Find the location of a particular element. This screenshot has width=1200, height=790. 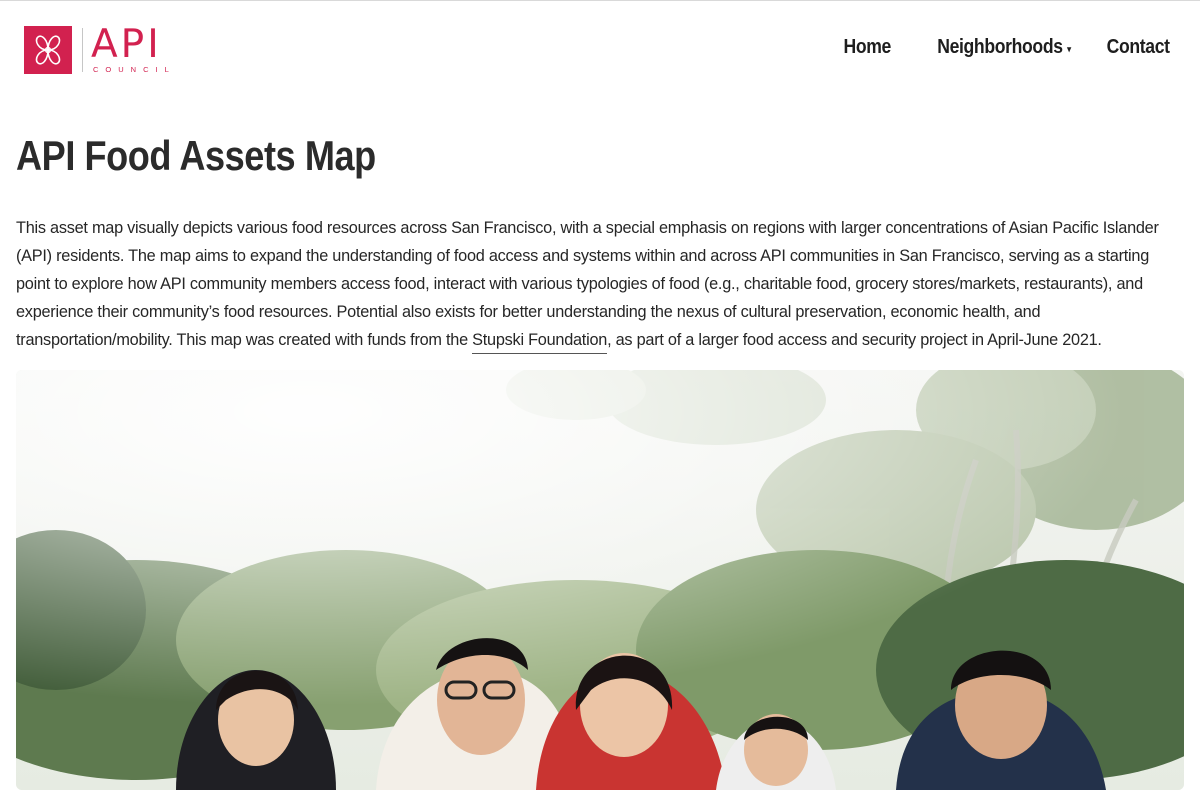

logo-council-text: COUNCIL is located at coordinates (134, 69).